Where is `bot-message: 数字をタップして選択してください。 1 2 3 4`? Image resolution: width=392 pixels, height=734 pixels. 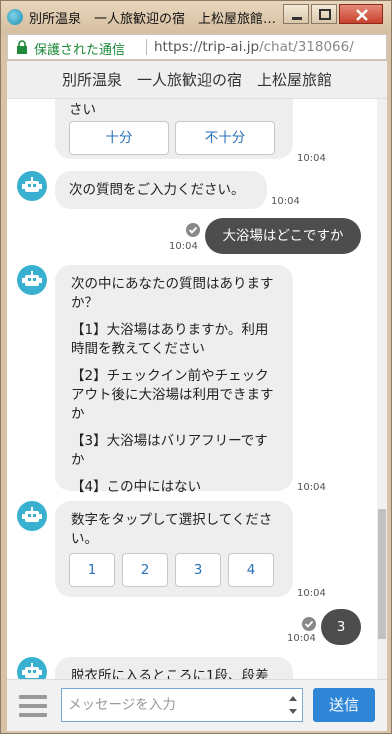
bot-message: 数字をタップして選択してください。 1 2 3 4 is located at coordinates (174, 549).